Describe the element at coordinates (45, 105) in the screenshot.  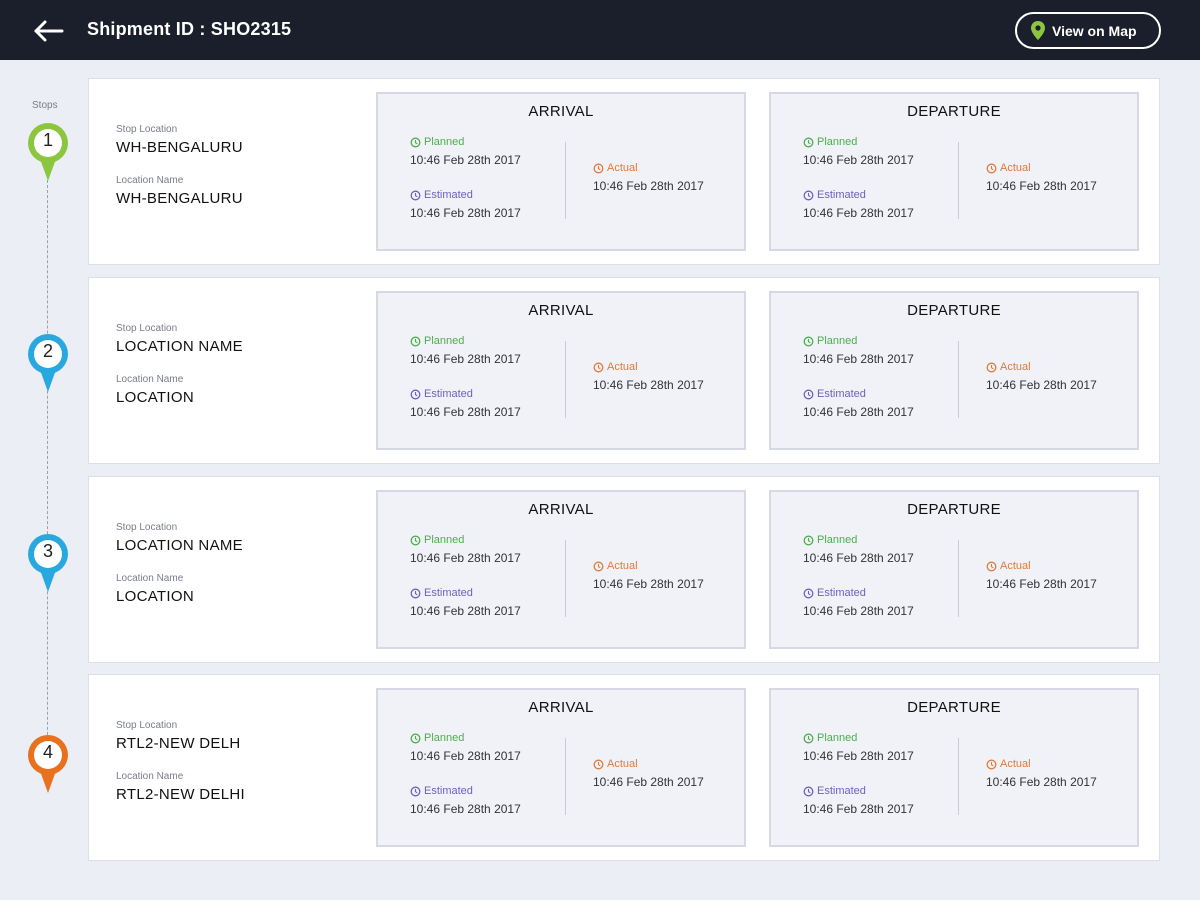
I see `stops-label: Stops` at that location.